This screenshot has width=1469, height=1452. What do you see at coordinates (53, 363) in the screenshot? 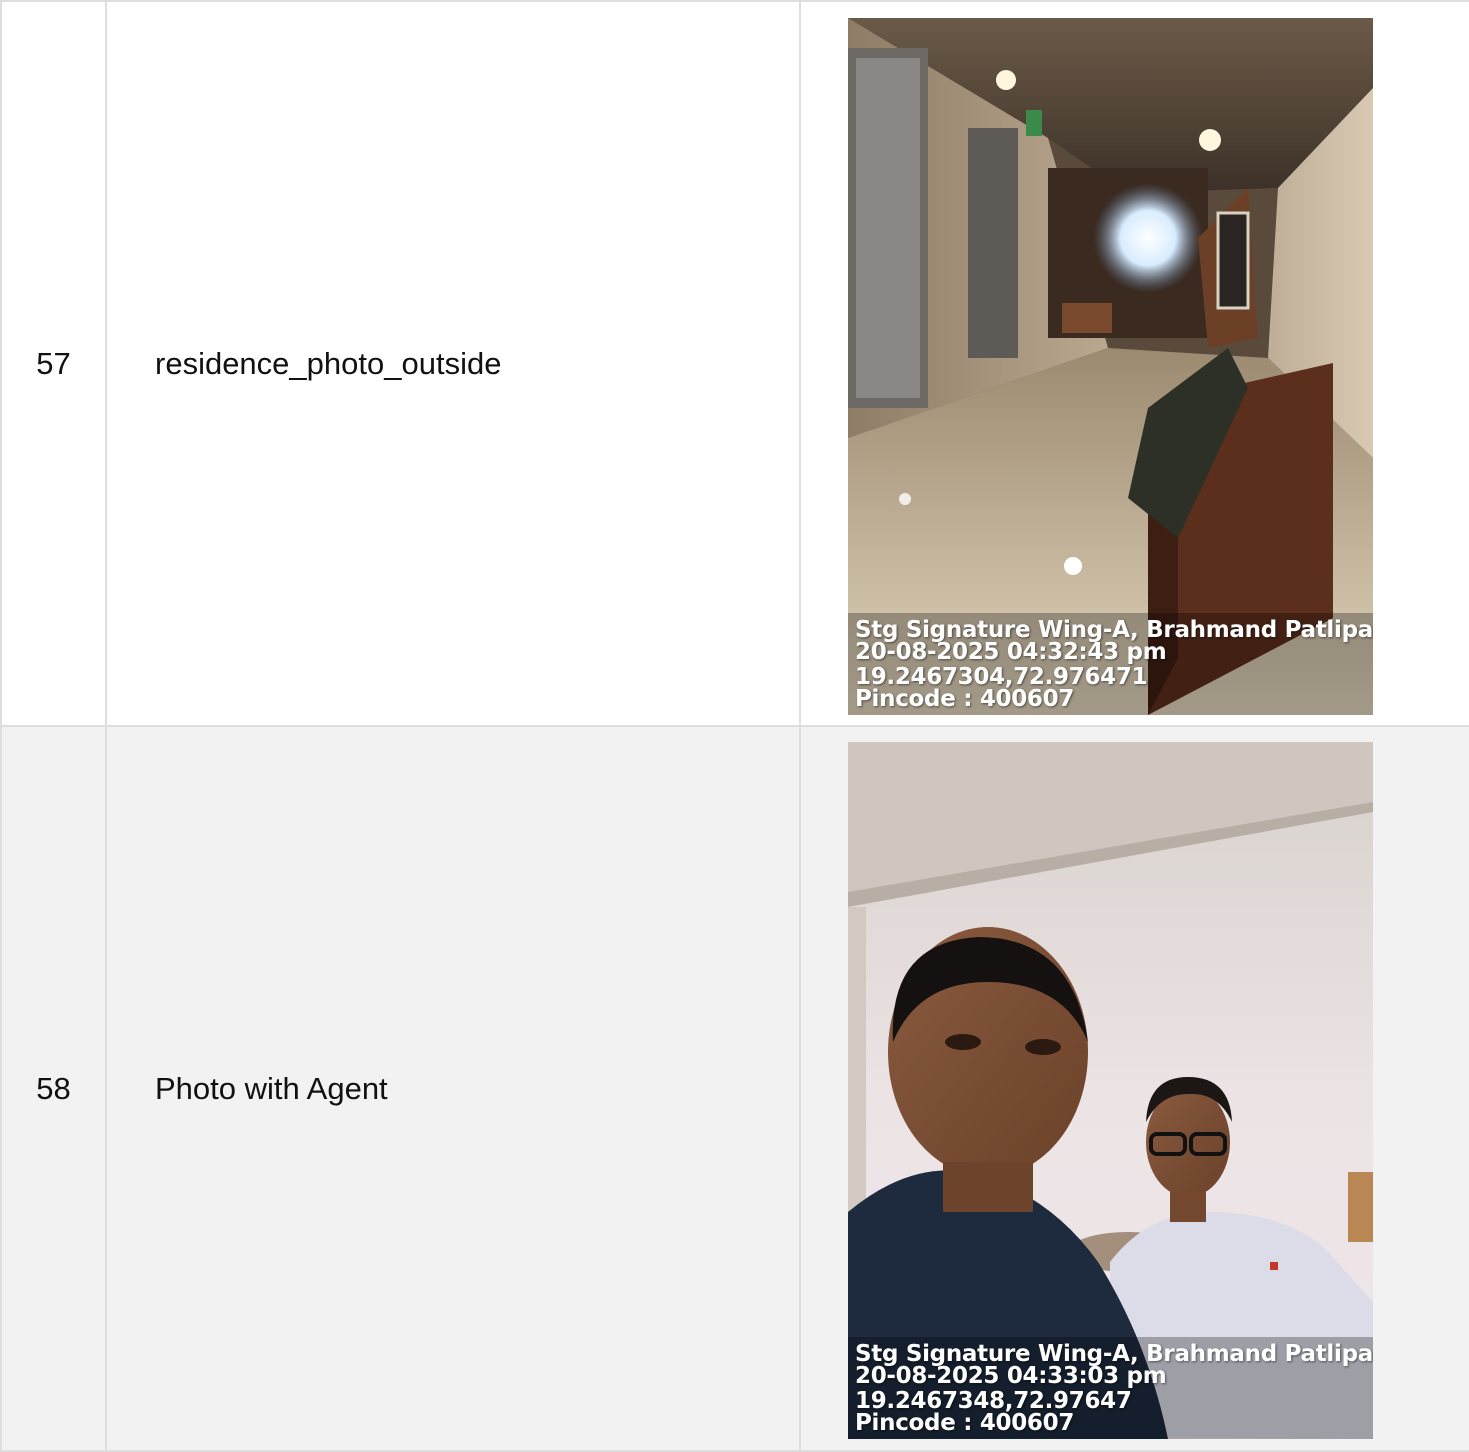
I see `row-number: 57` at bounding box center [53, 363].